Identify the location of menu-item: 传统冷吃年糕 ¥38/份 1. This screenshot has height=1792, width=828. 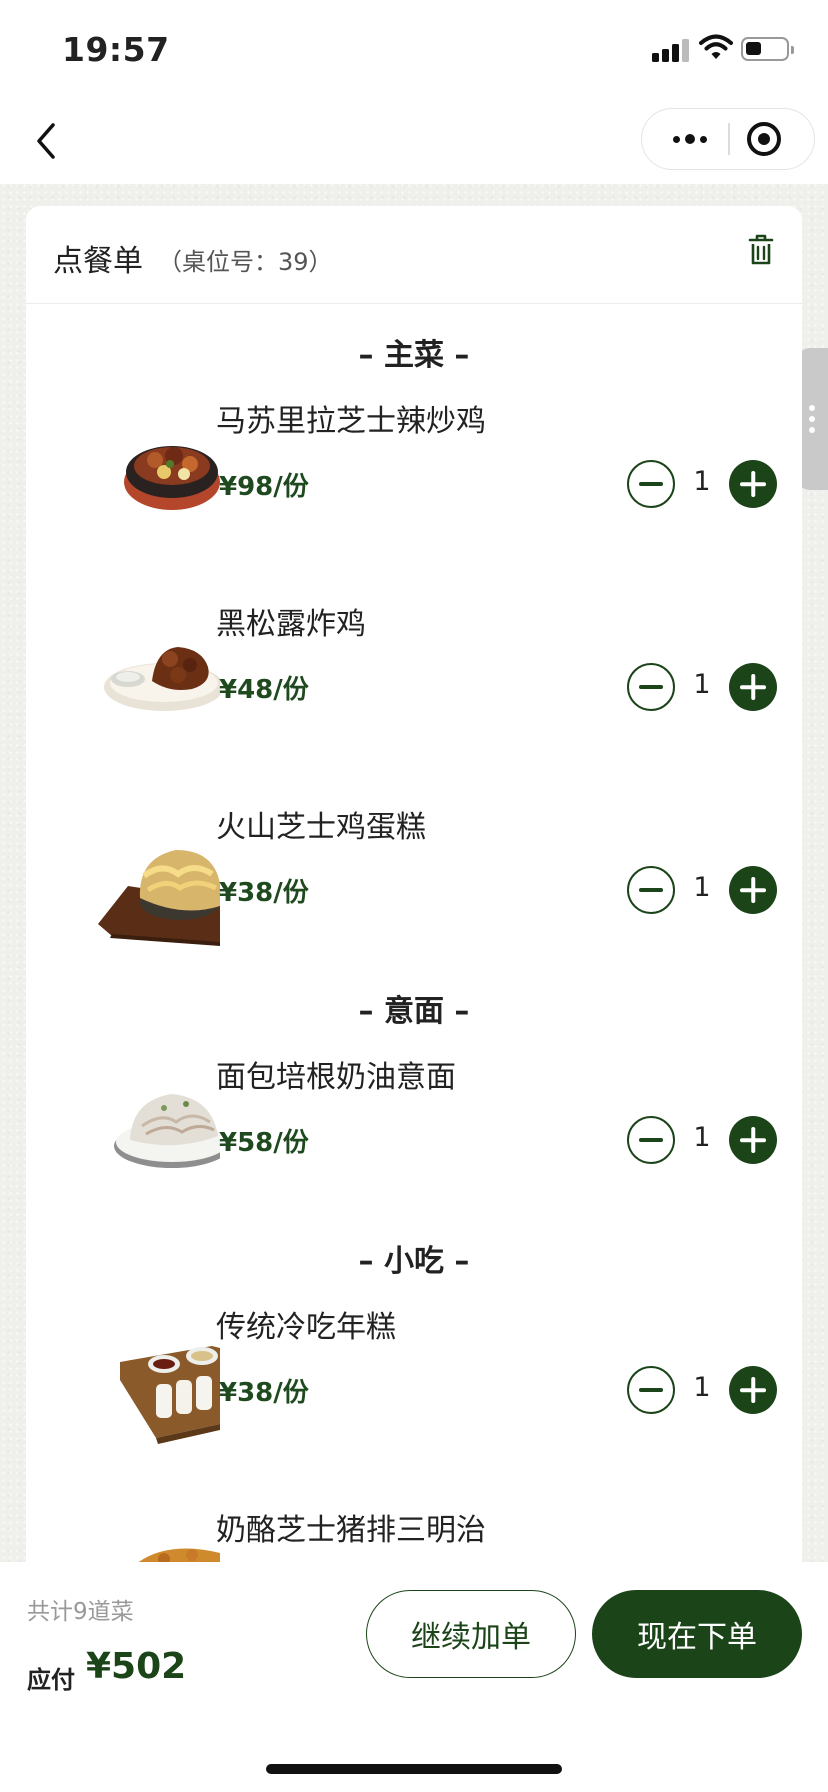
(414, 1386).